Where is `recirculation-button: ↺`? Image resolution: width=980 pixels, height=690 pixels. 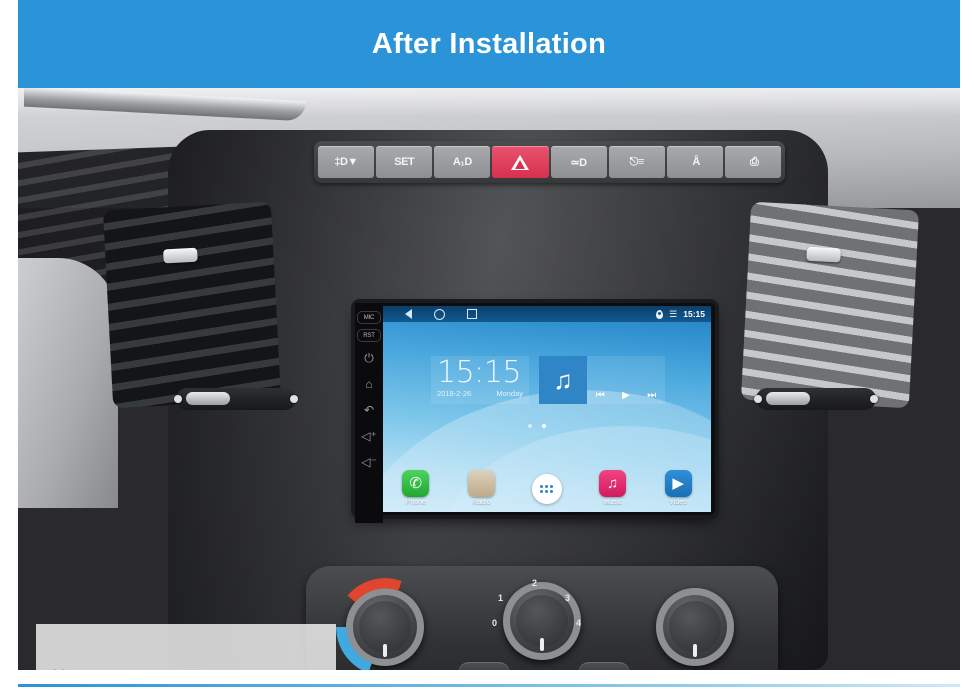 recirculation-button: ↺ is located at coordinates (484, 666).